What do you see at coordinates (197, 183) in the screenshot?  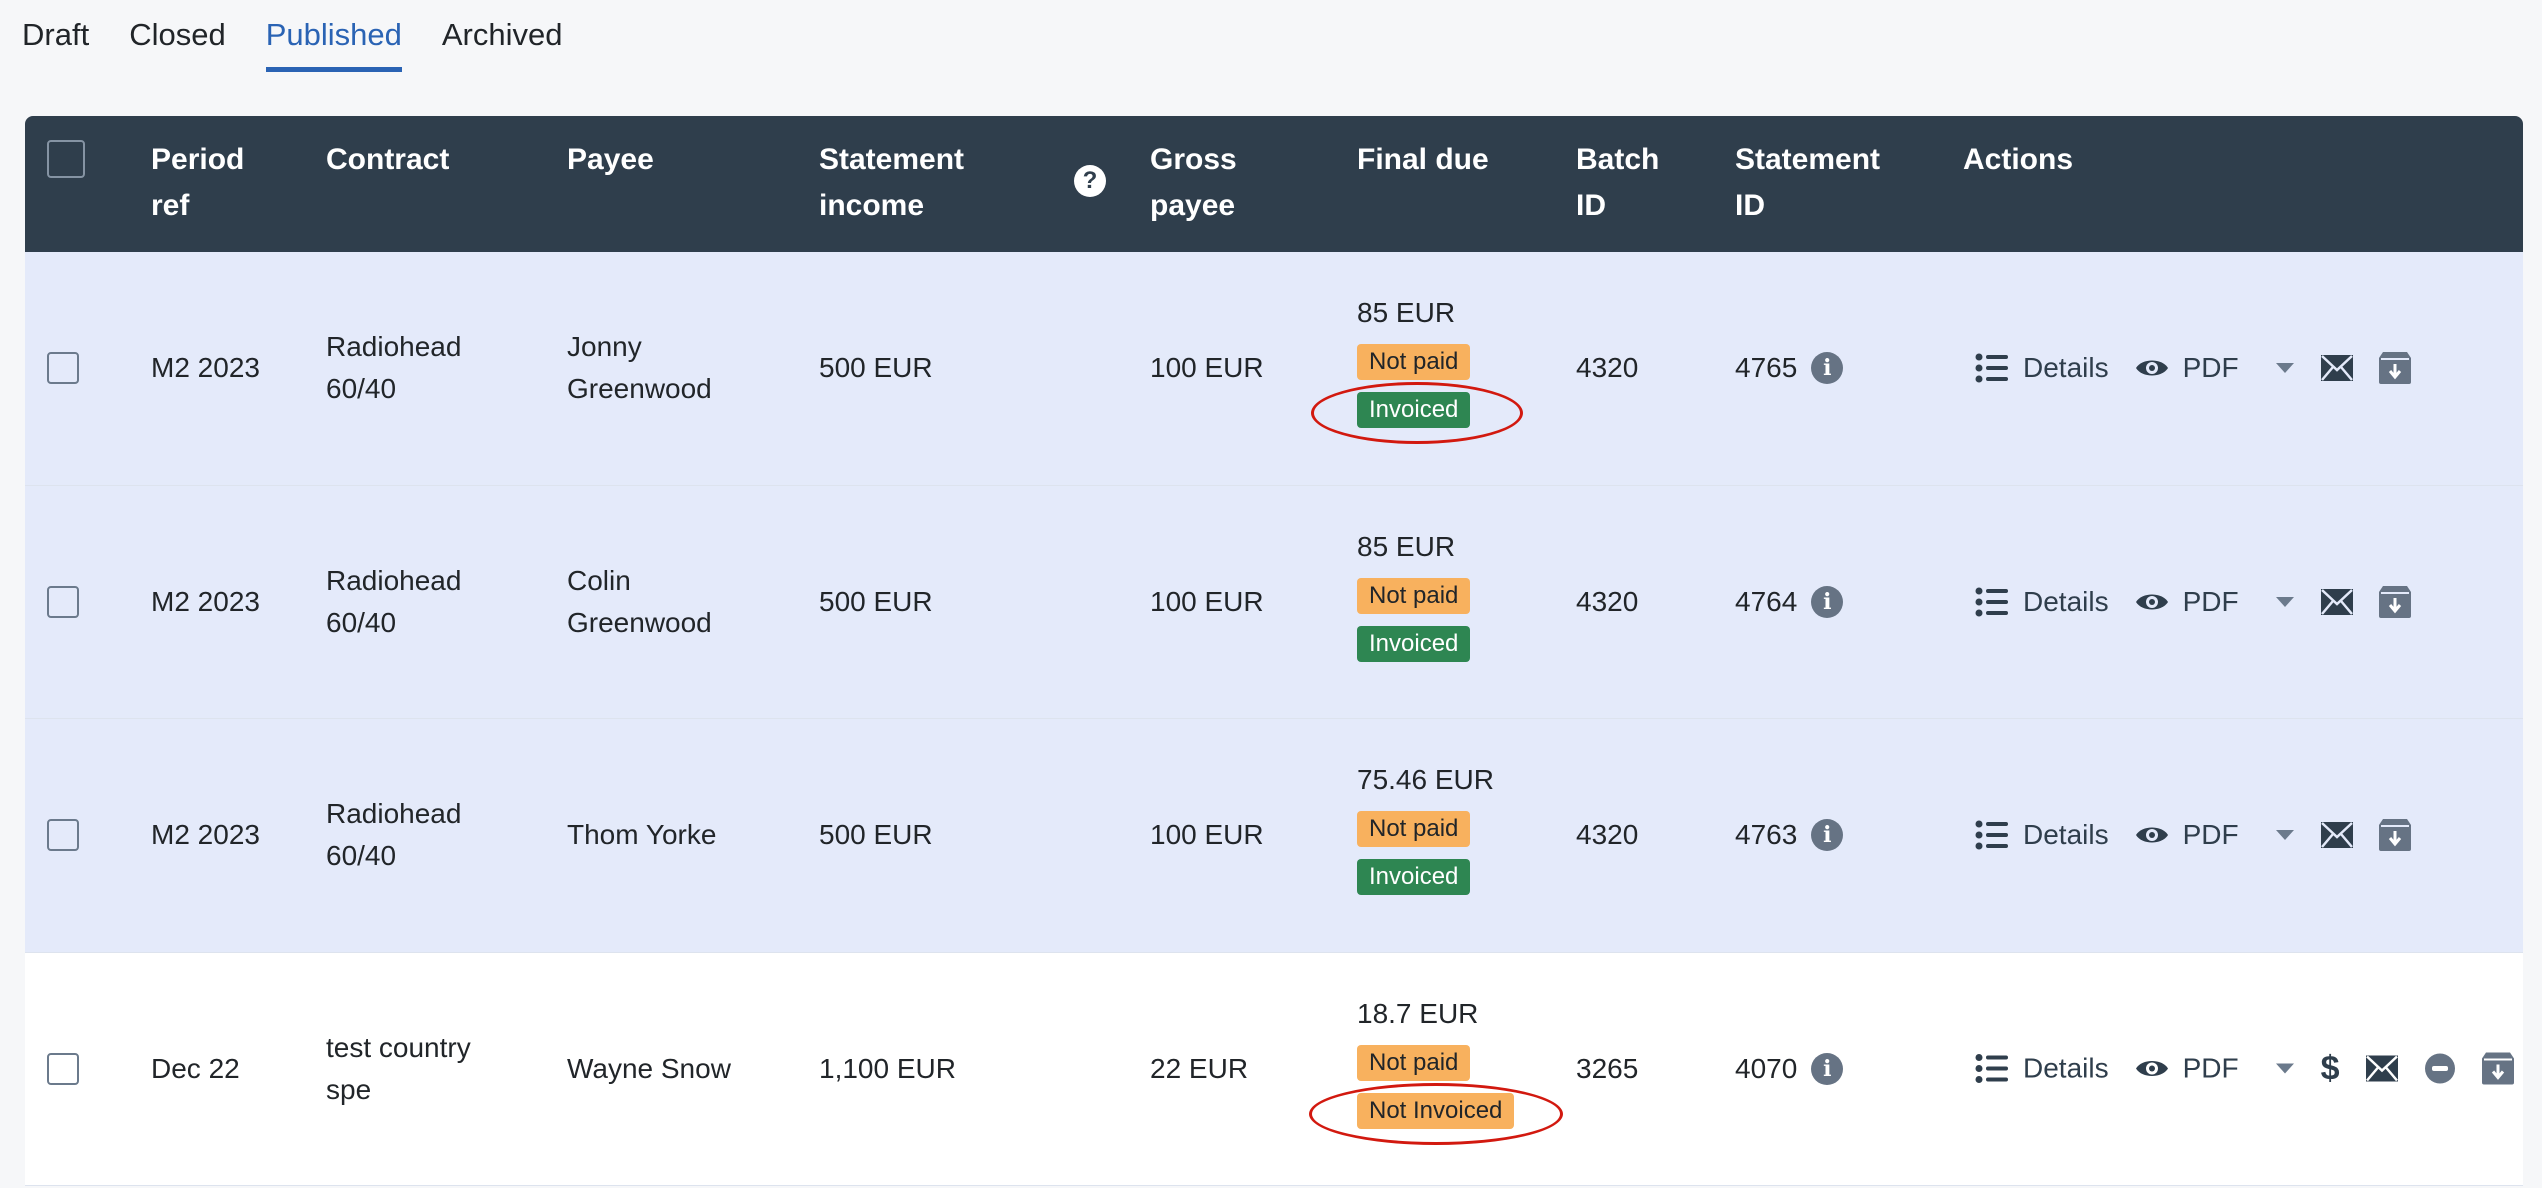 I see `header-period-ref: Period ref` at bounding box center [197, 183].